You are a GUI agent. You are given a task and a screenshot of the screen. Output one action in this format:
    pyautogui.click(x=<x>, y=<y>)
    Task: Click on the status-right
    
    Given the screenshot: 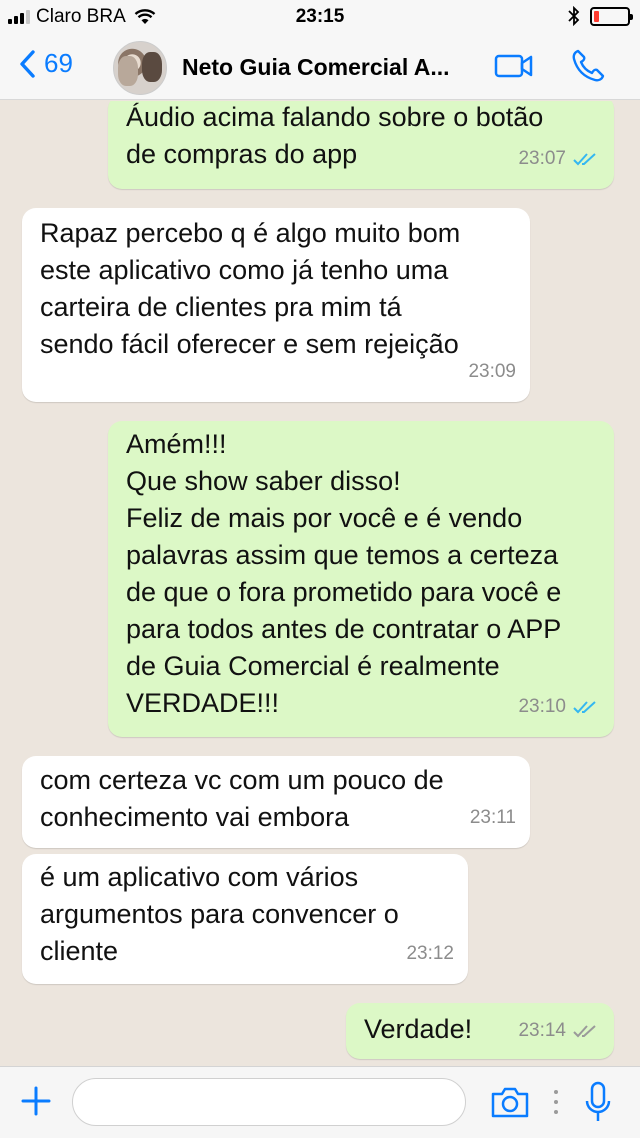 What is the action you would take?
    pyautogui.click(x=600, y=16)
    